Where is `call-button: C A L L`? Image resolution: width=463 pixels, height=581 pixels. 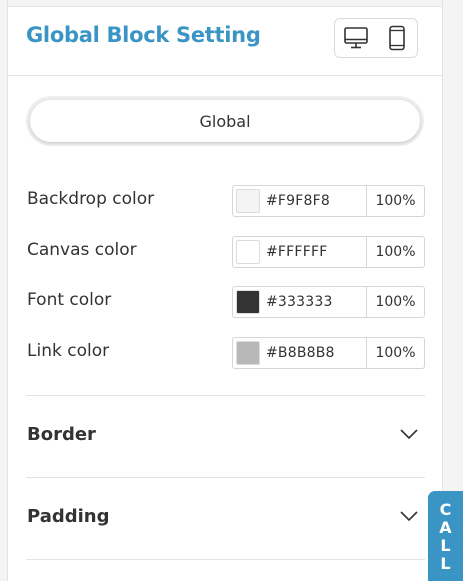 call-button: C A L L is located at coordinates (445, 536).